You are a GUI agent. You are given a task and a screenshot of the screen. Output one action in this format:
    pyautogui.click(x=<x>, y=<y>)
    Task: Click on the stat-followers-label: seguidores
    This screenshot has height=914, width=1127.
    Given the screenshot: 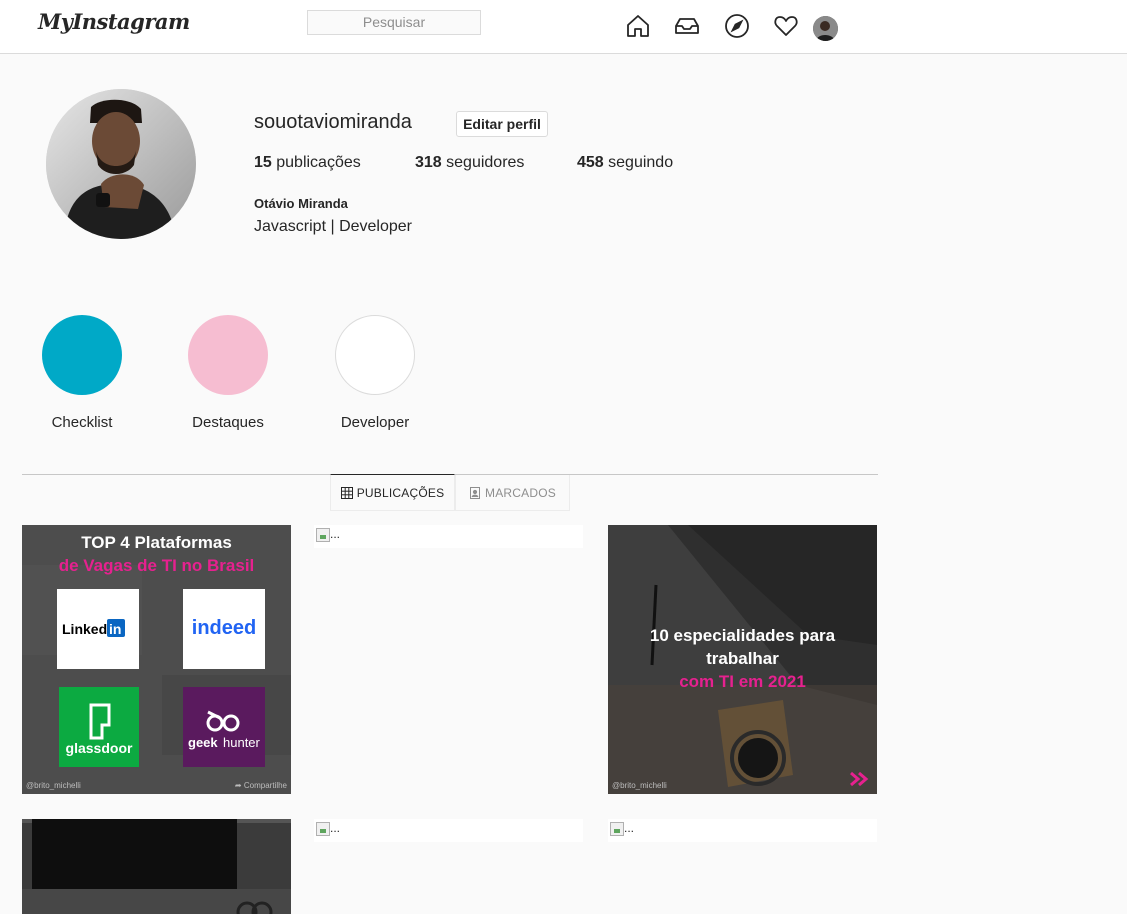 What is the action you would take?
    pyautogui.click(x=485, y=162)
    